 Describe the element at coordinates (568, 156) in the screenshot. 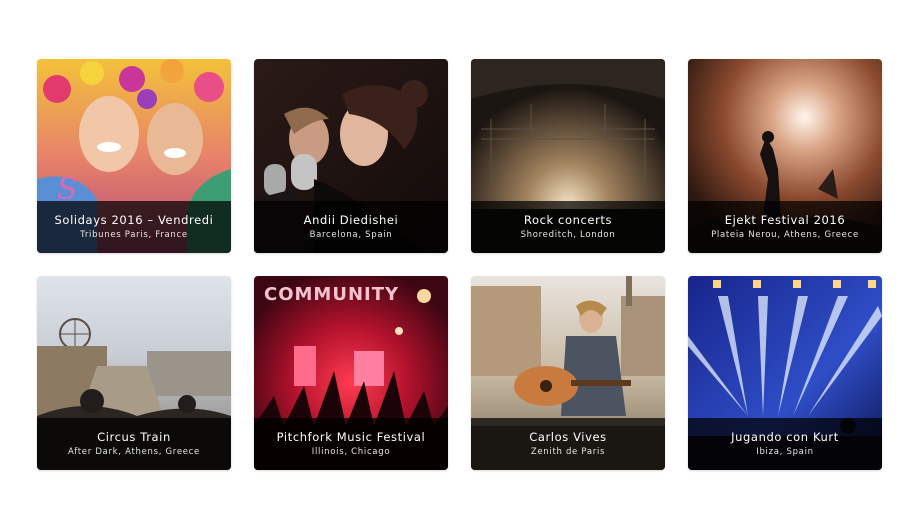

I see `event-card-rock-concerts: Rock concerts Shoreditch, London` at that location.